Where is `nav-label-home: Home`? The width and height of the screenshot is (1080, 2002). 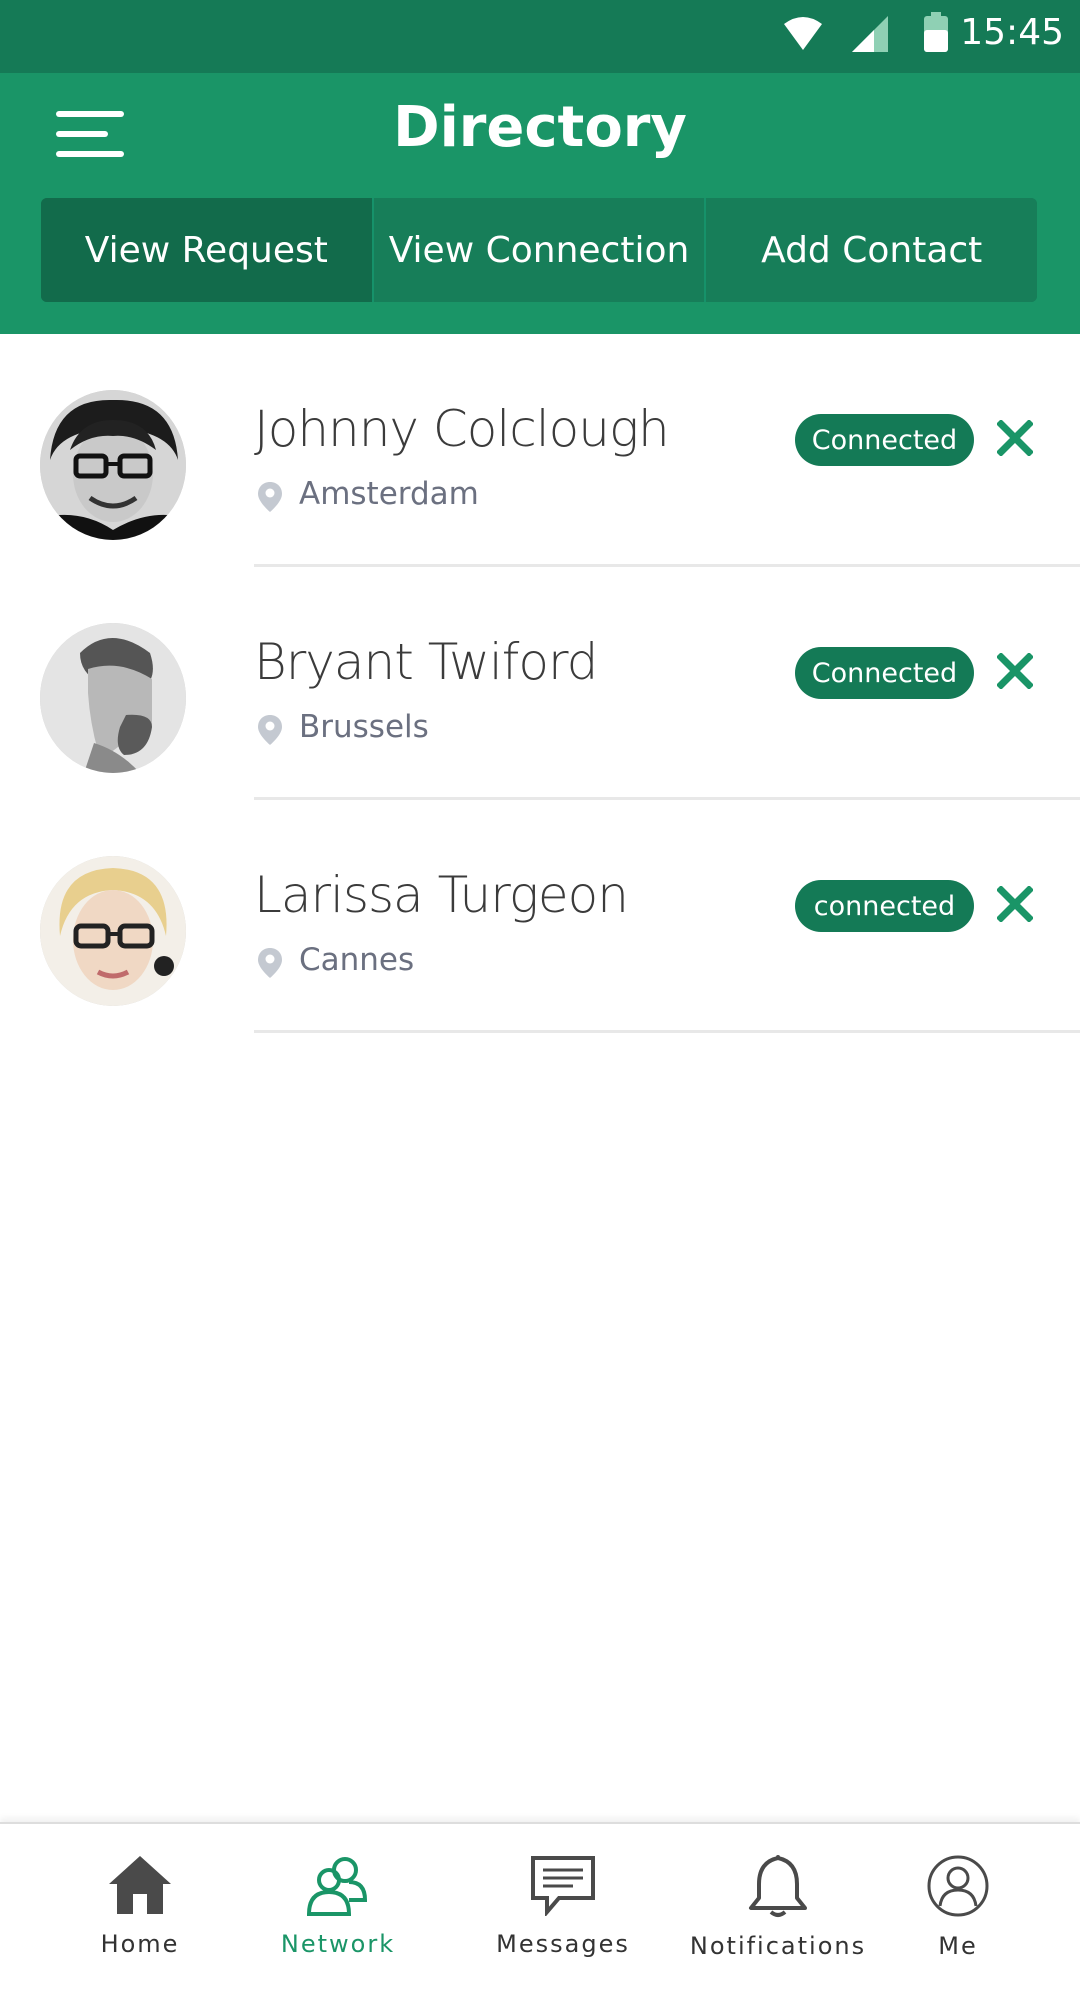 nav-label-home: Home is located at coordinates (140, 1944).